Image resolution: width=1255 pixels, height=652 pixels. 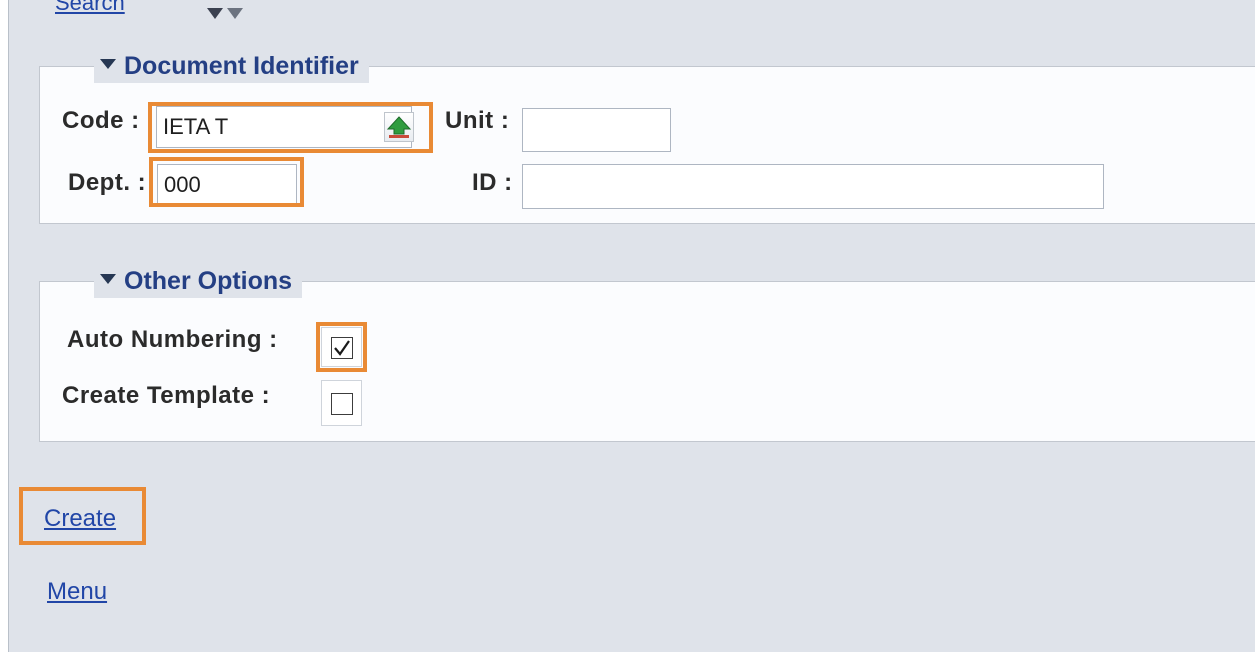 I want to click on unit-input, so click(x=596, y=130).